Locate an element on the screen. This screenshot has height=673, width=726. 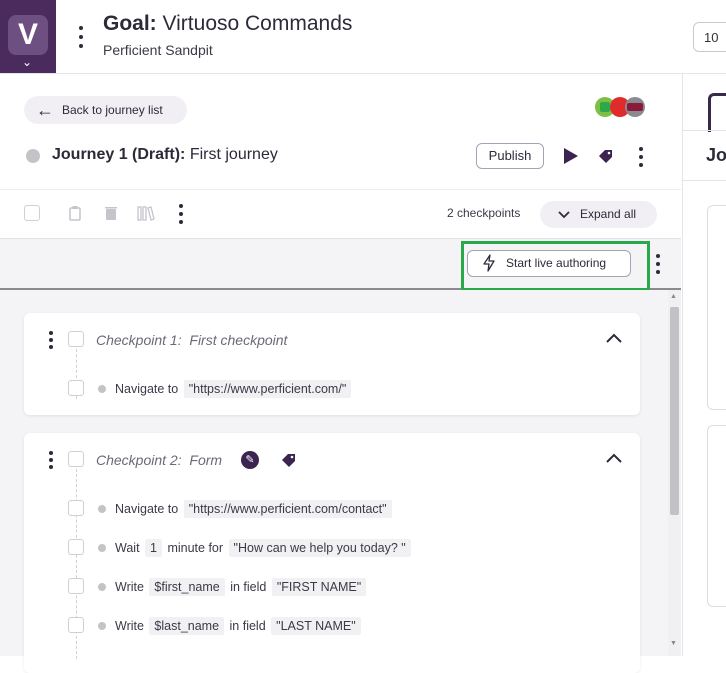
journey-title: Journey 1 (Draft): First journey is located at coordinates (165, 155).